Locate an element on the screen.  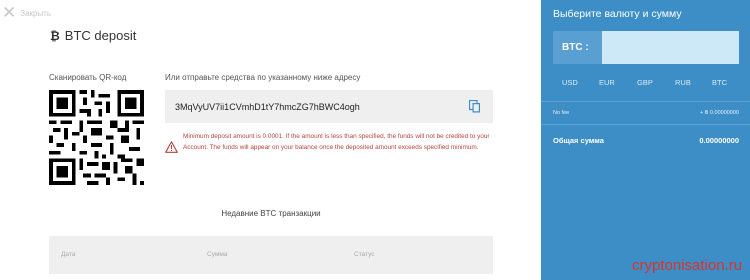
copy-icon is located at coordinates (475, 106).